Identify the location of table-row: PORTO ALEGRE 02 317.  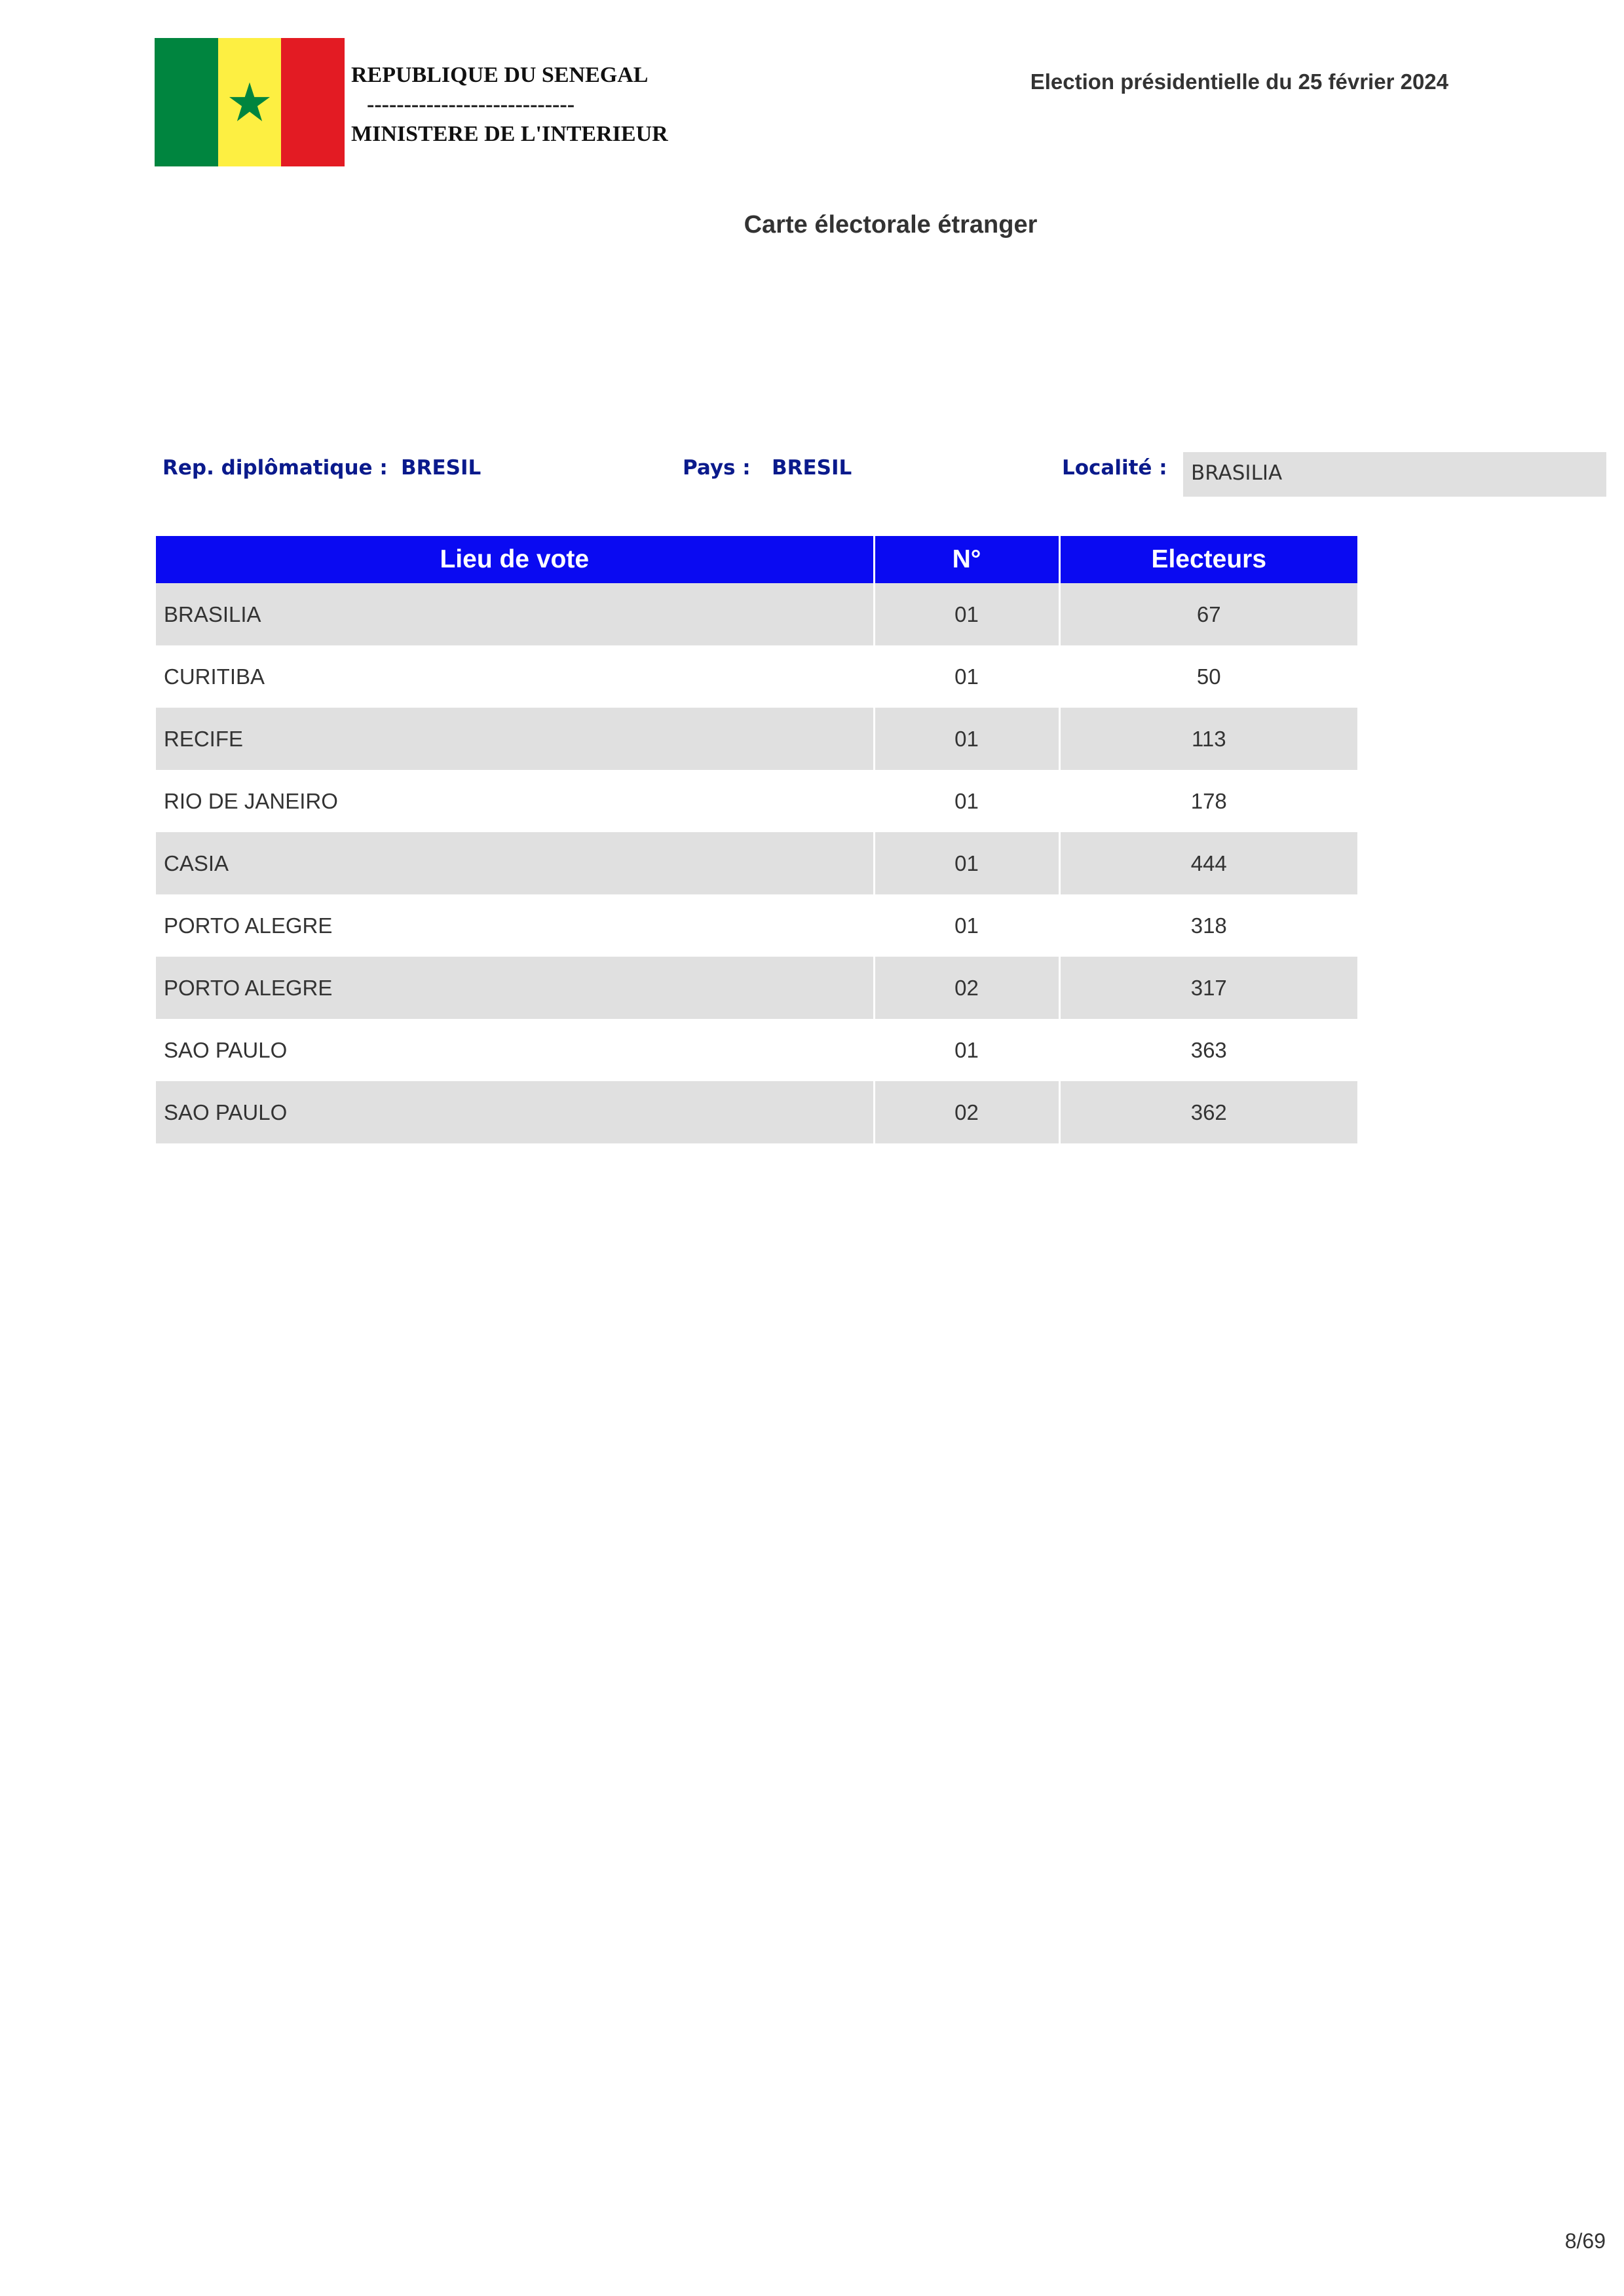
(756, 988).